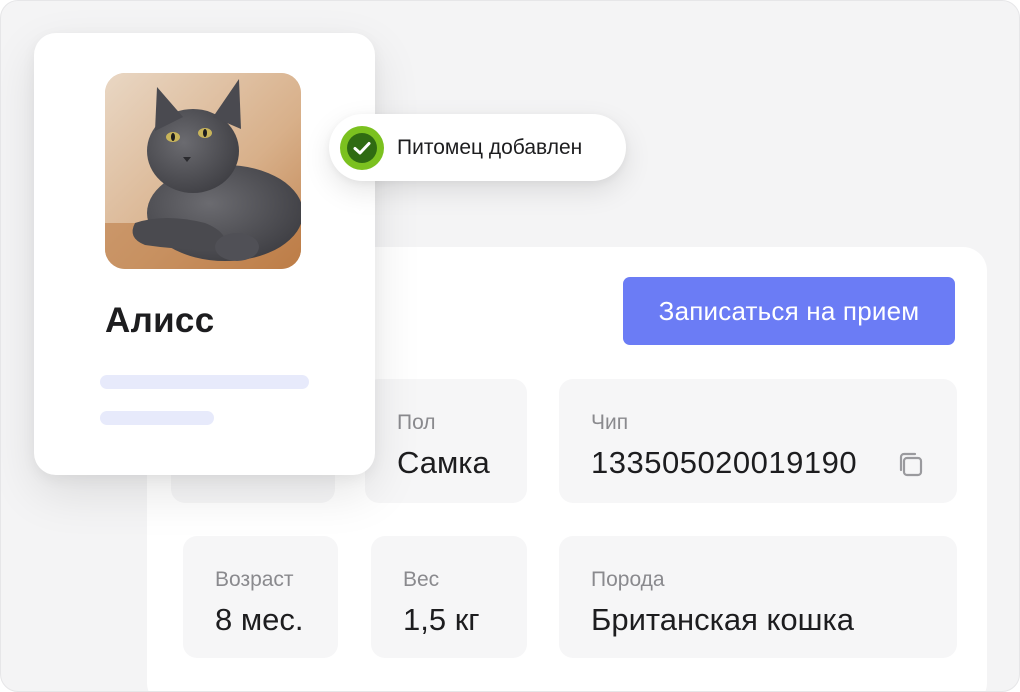  Describe the element at coordinates (446, 441) in the screenshot. I see `detail-tile-sex: Пол Самка` at that location.